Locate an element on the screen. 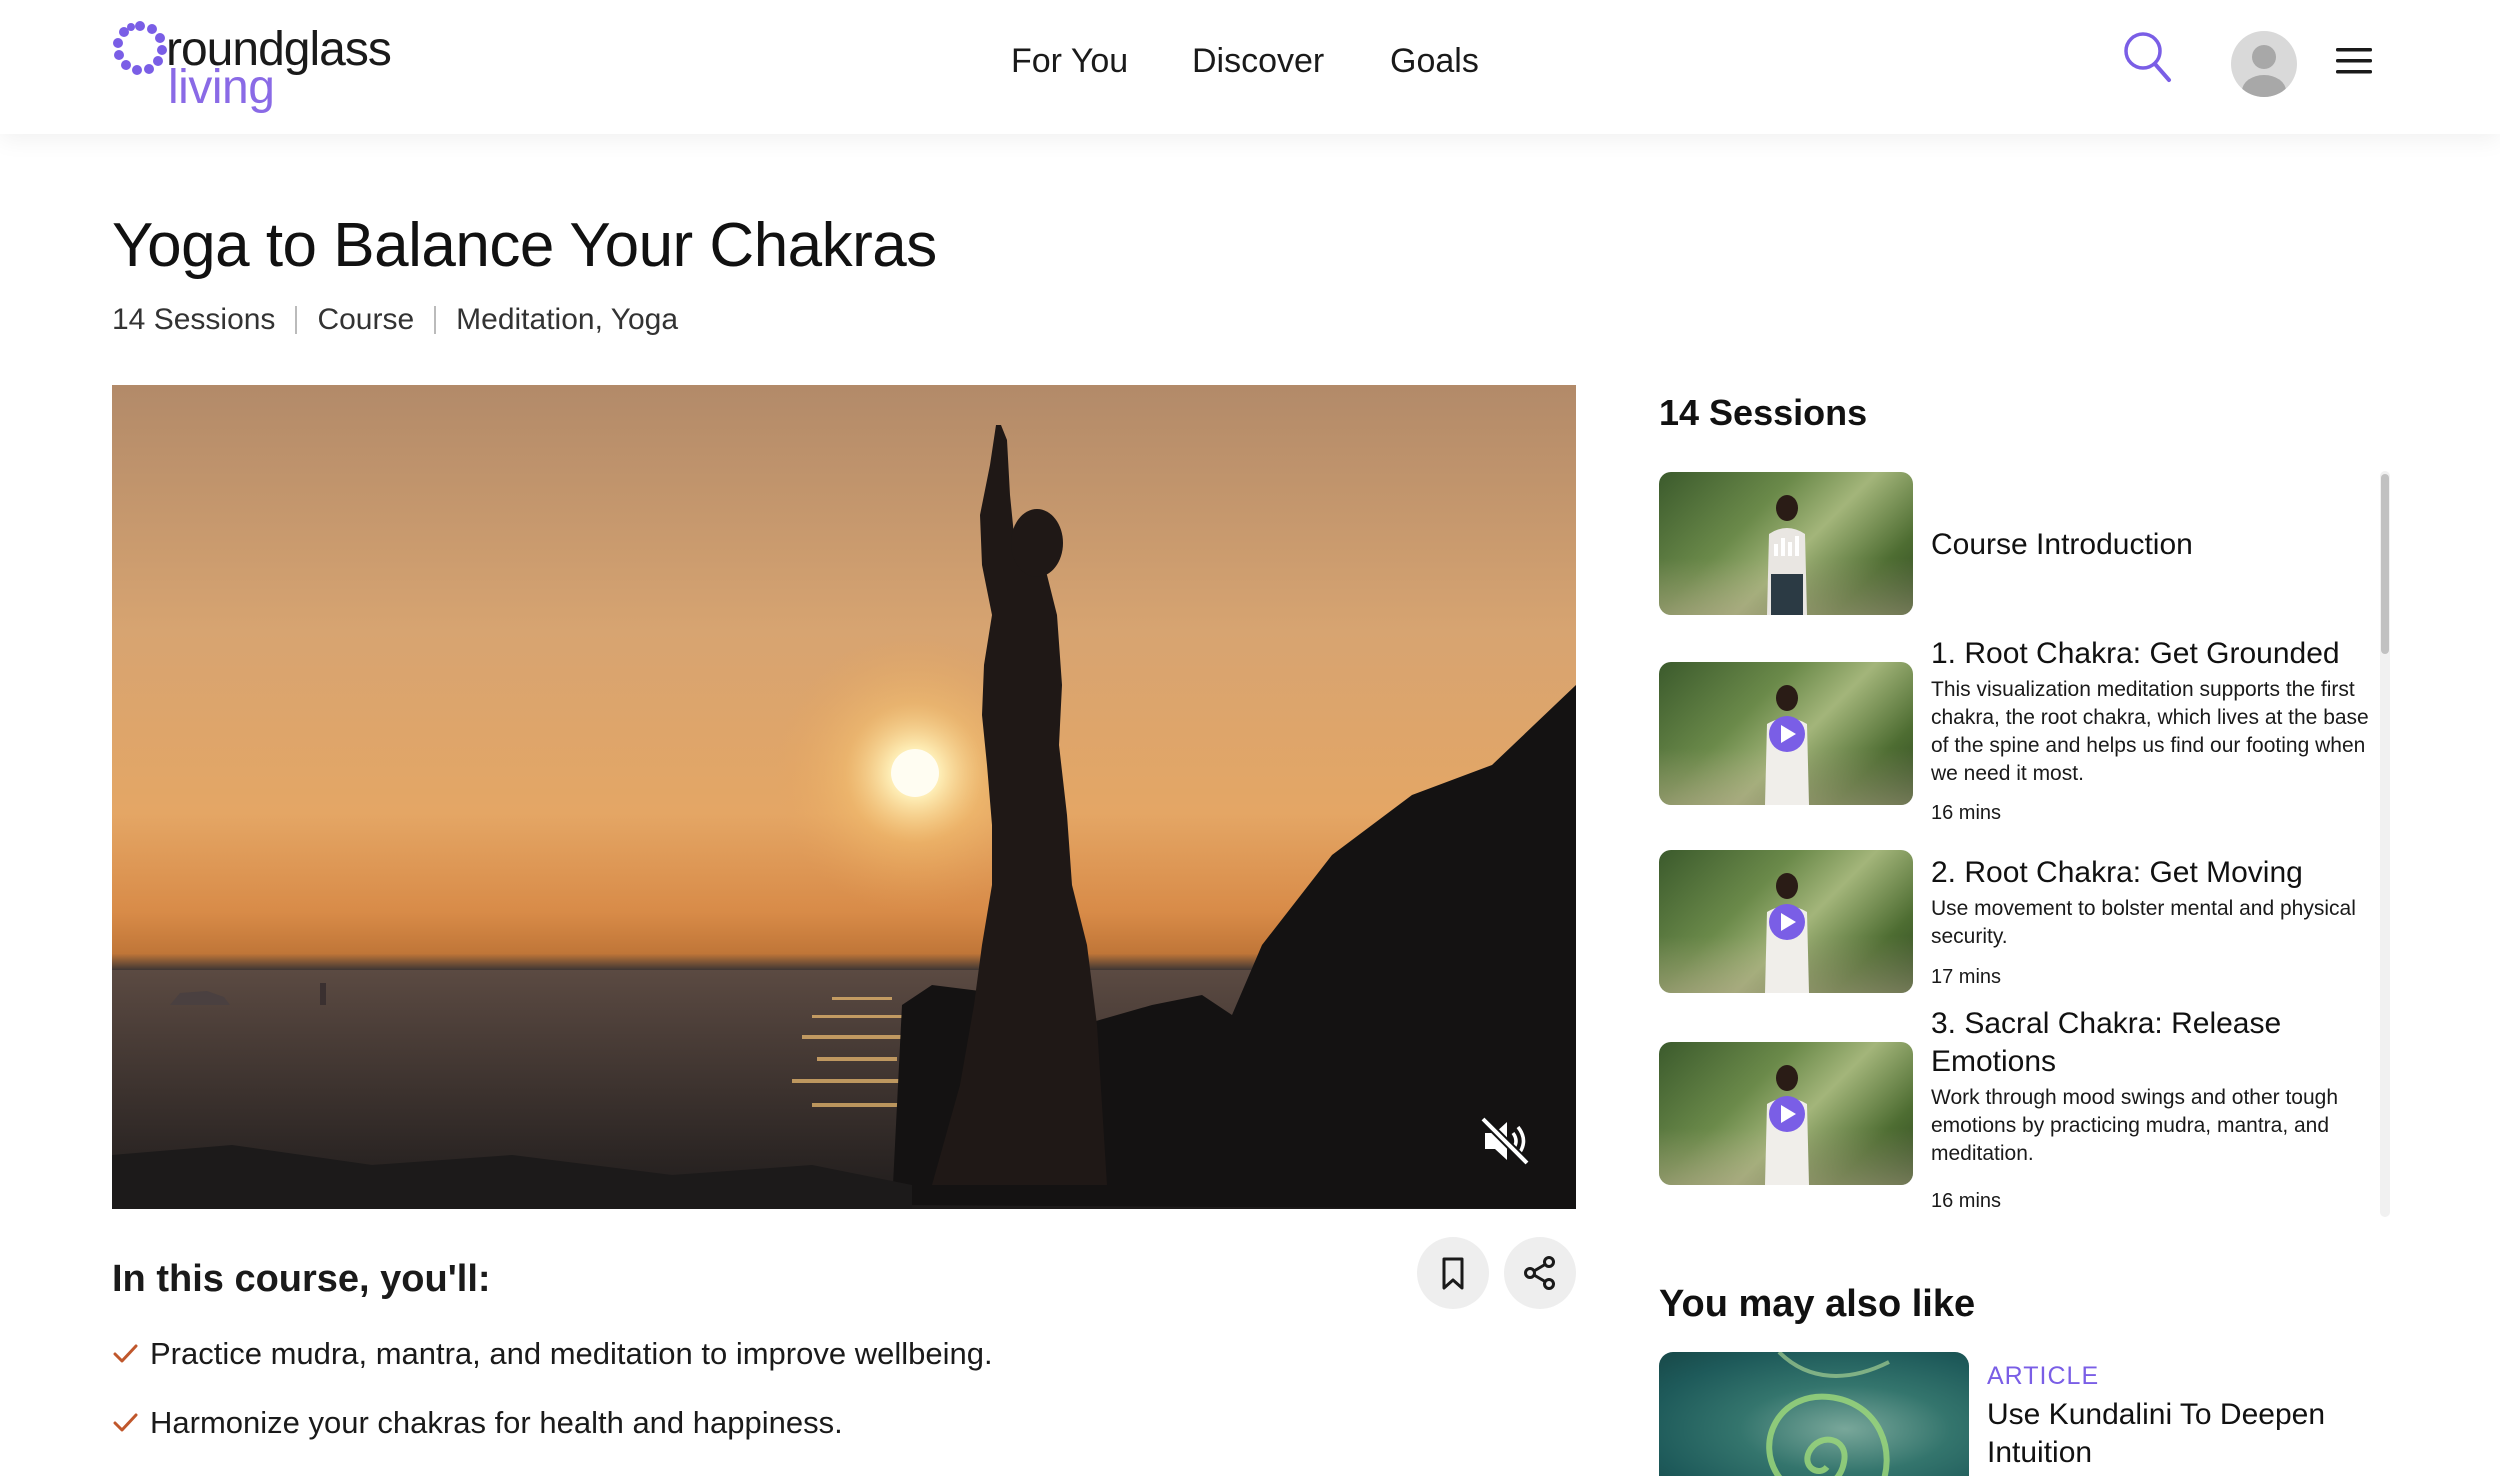  session-item-introduction: Course Introduction is located at coordinates (2019, 544).